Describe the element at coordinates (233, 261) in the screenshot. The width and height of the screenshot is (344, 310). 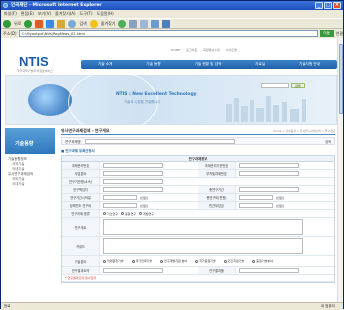
I see `radio-option: 민간지원기술` at that location.